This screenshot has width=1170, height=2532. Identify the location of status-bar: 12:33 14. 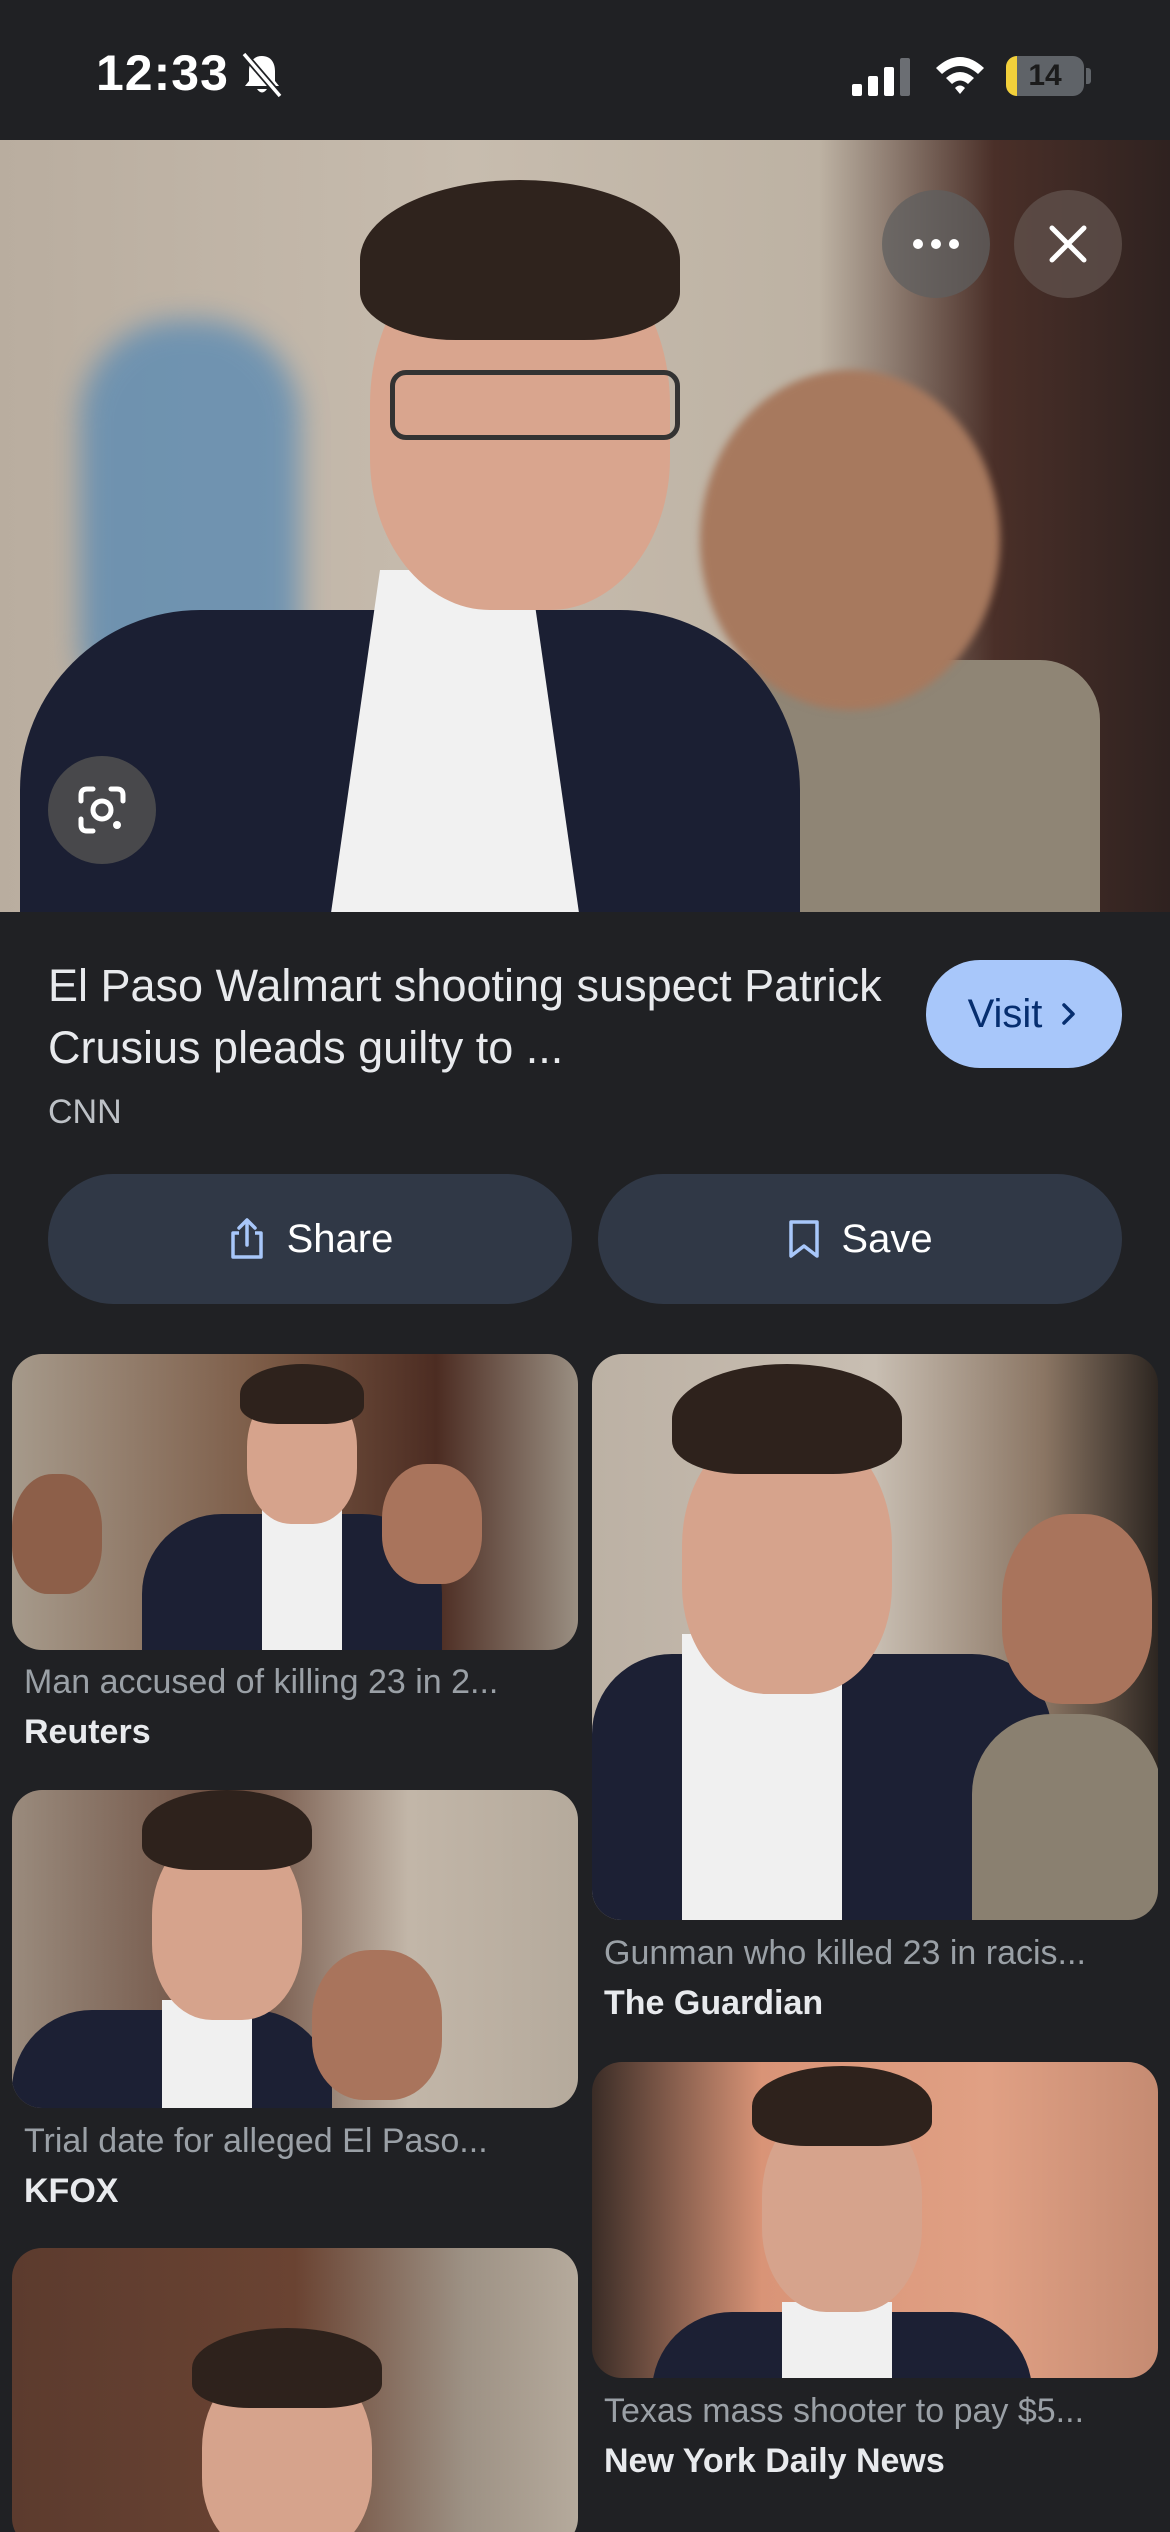
(585, 70).